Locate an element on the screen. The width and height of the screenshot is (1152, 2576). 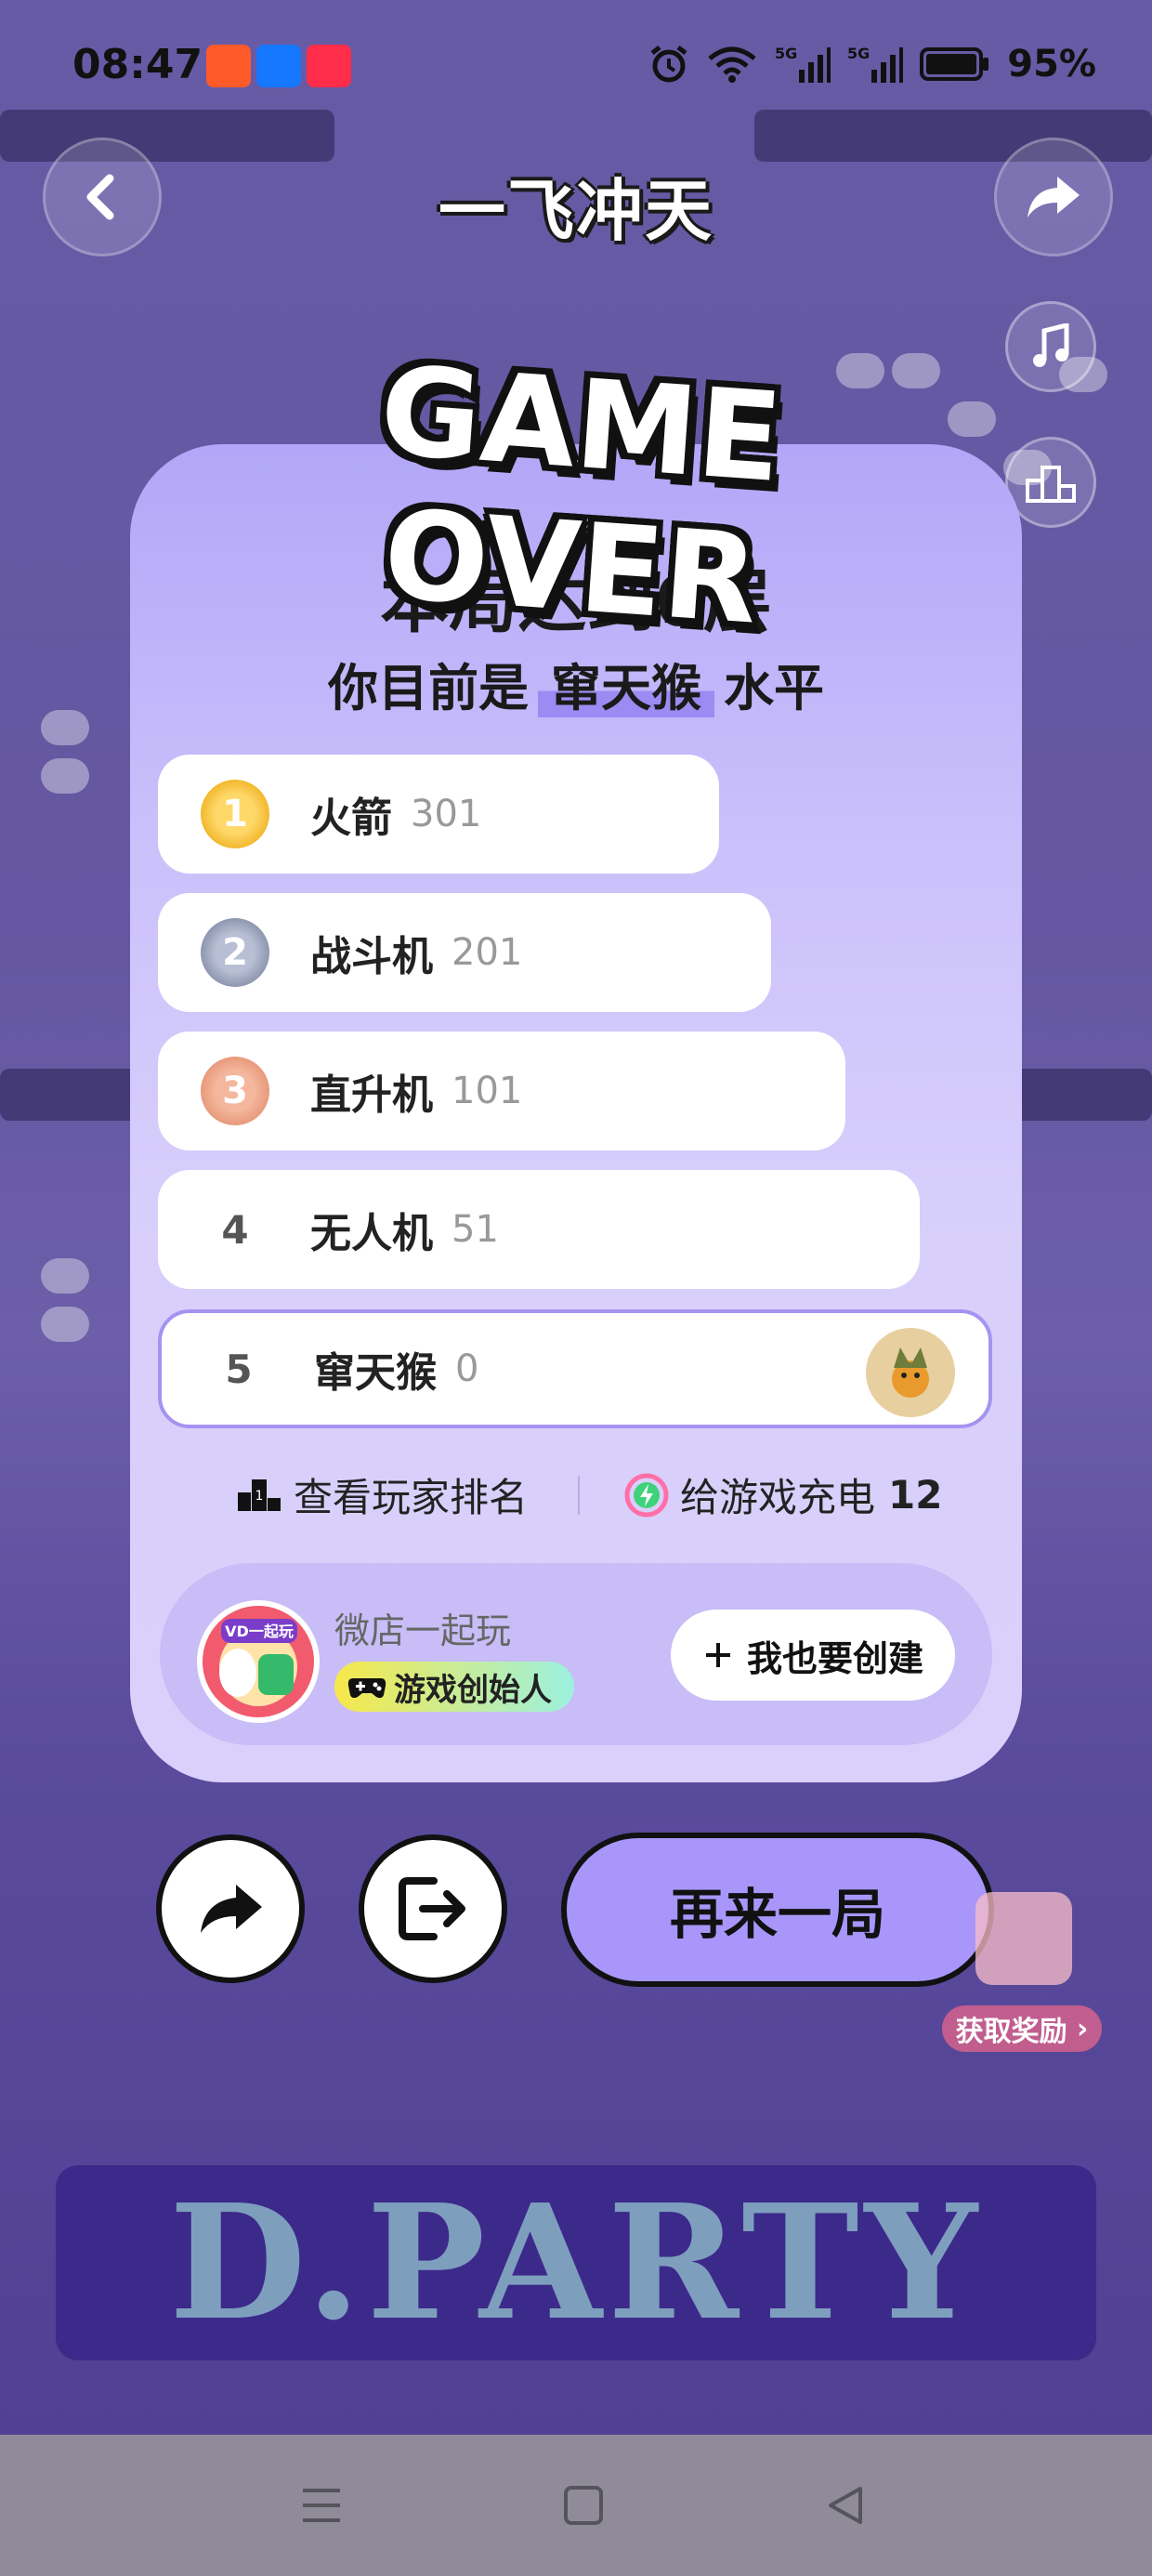
rank-score: 0 is located at coordinates (467, 1368).